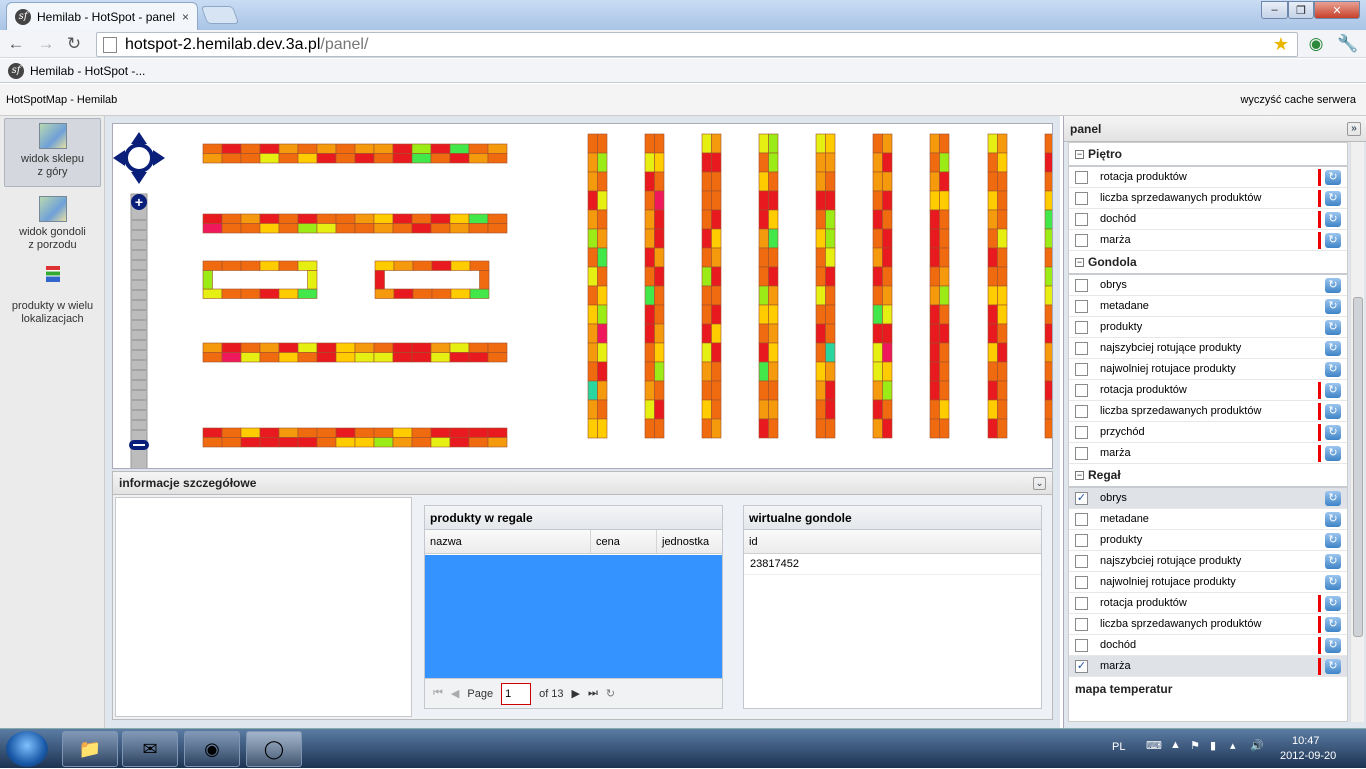 This screenshot has width=1366, height=769. What do you see at coordinates (74, 44) in the screenshot?
I see `reload-icon: ↻` at bounding box center [74, 44].